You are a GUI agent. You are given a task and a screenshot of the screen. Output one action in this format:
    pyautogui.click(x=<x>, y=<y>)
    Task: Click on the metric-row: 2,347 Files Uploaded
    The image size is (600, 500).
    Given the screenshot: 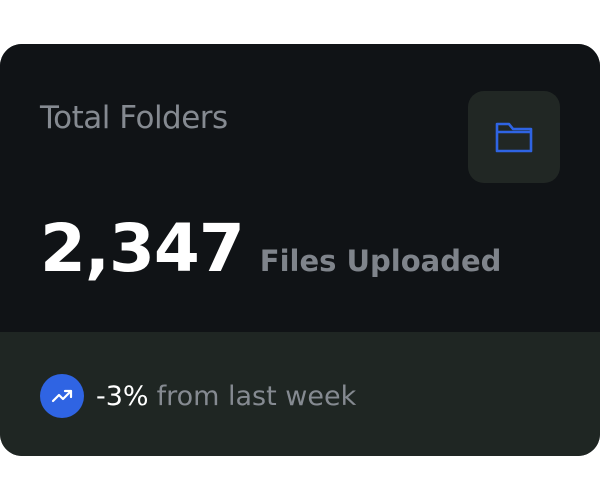 What is the action you would take?
    pyautogui.click(x=270, y=248)
    